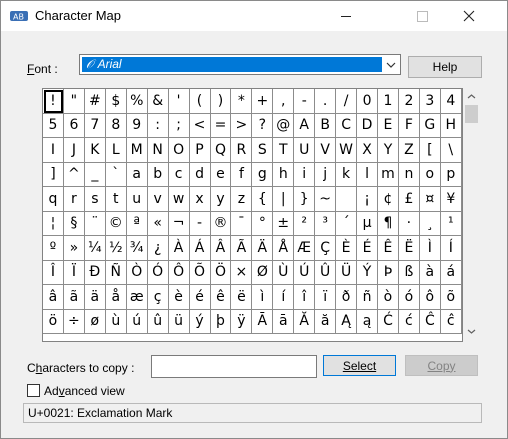 This screenshot has height=439, width=508. I want to click on character-cell: 9, so click(137, 125).